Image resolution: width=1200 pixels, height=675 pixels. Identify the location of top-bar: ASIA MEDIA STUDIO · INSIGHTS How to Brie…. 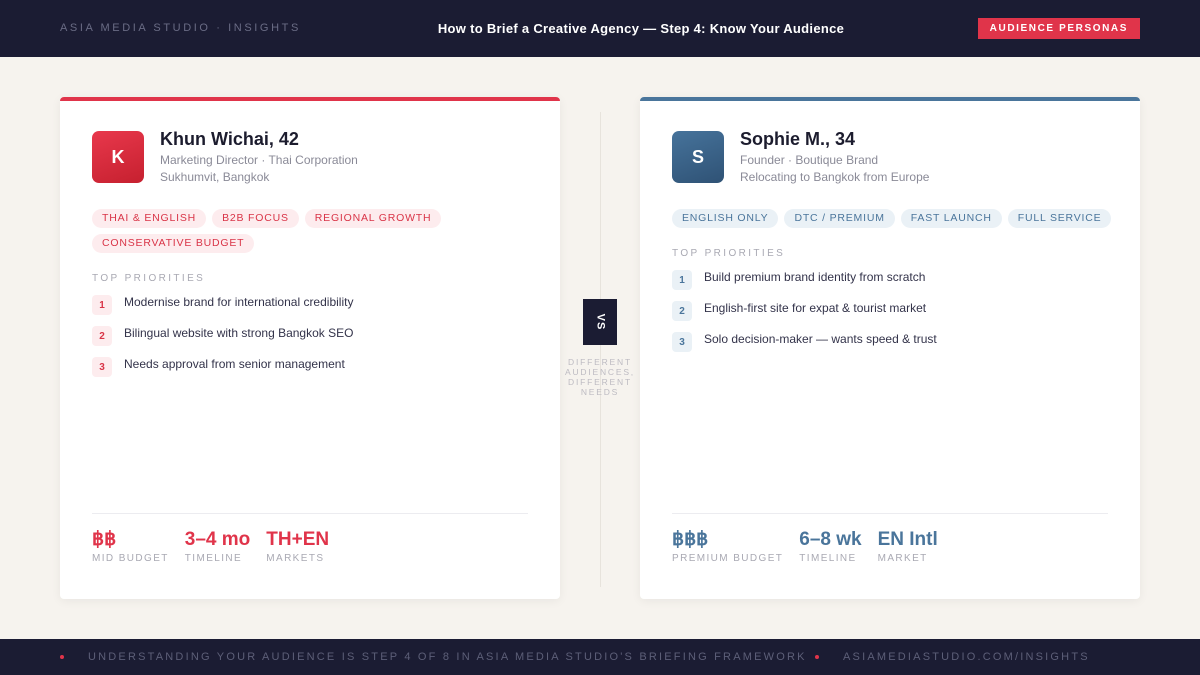
(600, 28).